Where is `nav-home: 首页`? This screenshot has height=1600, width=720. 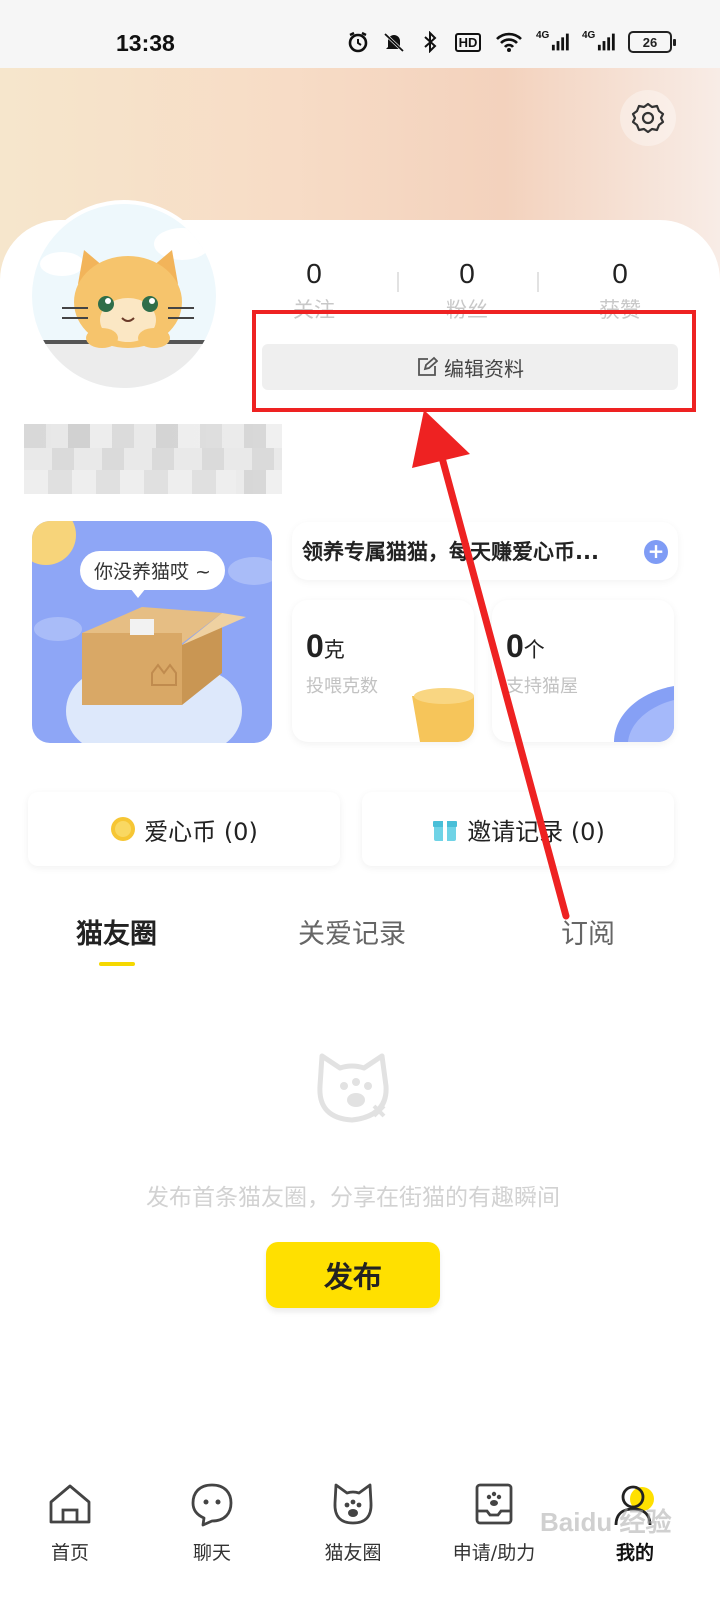 nav-home: 首页 is located at coordinates (70, 1519).